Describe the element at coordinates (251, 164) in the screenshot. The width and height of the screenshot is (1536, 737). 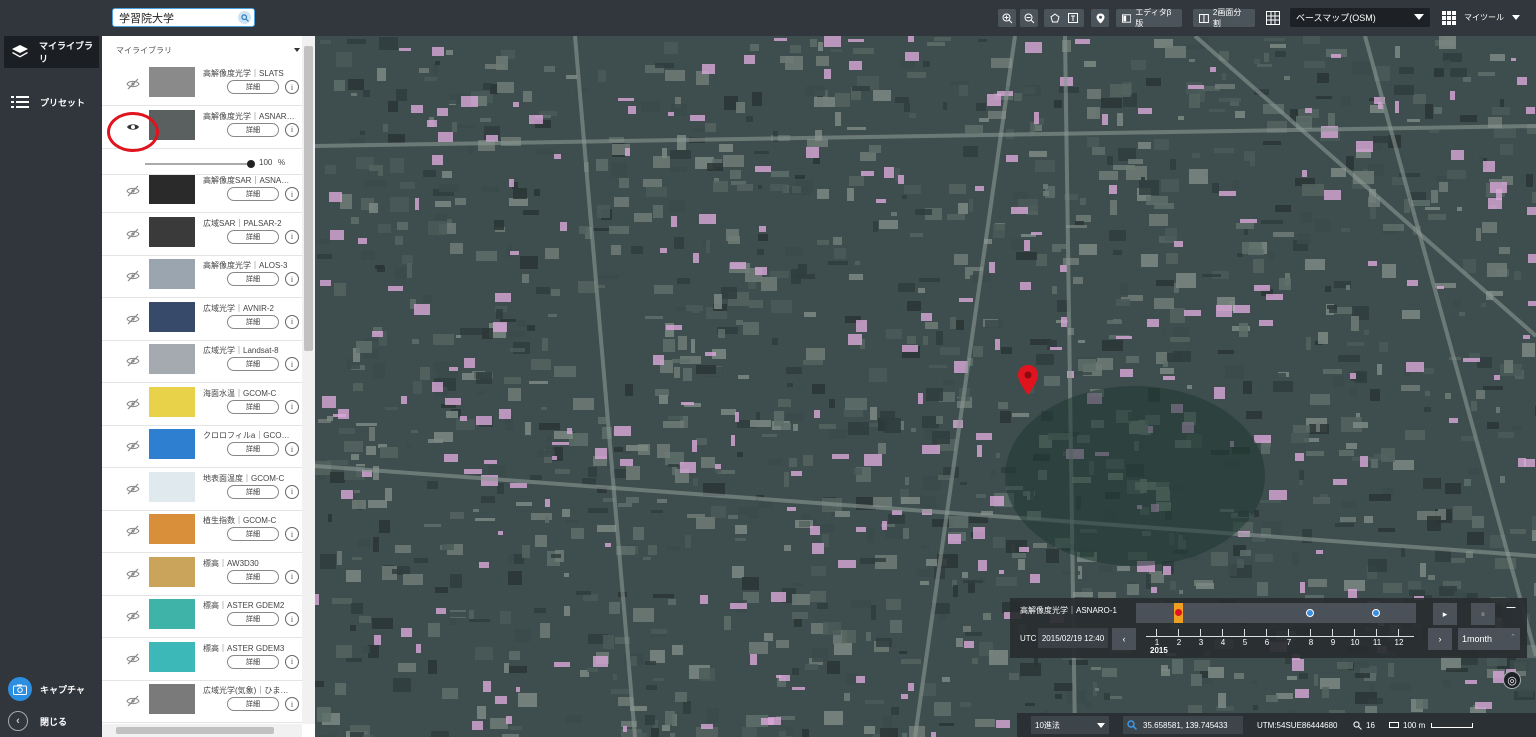
I see `opacity-slider-handle` at that location.